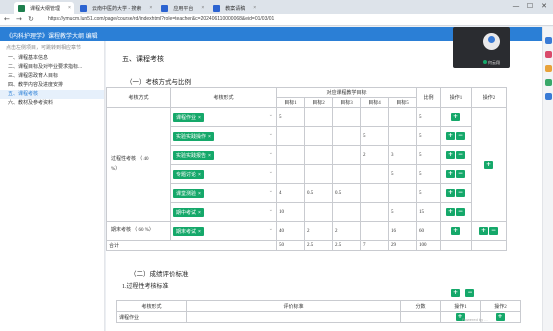 This screenshot has height=331, width=553. What do you see at coordinates (420, 317) in the screenshot?
I see `score-input` at bounding box center [420, 317].